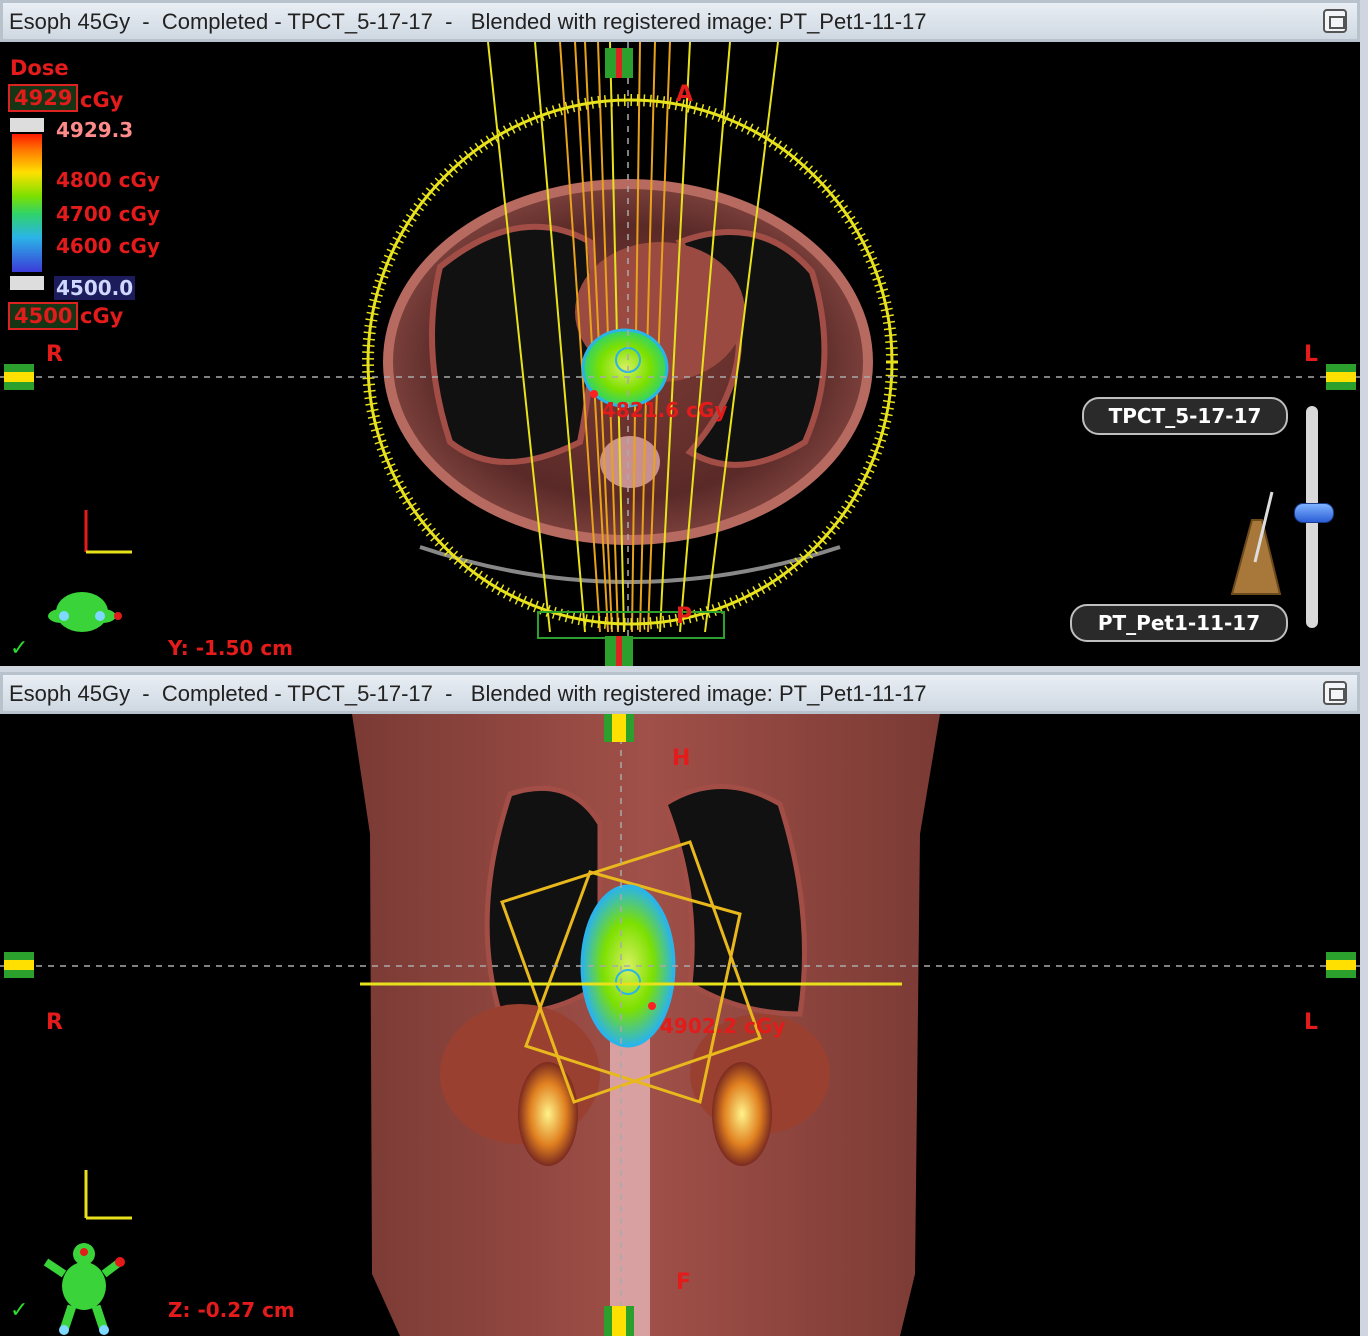  I want to click on point-dose-readout: 4902.2 cGy, so click(723, 1026).